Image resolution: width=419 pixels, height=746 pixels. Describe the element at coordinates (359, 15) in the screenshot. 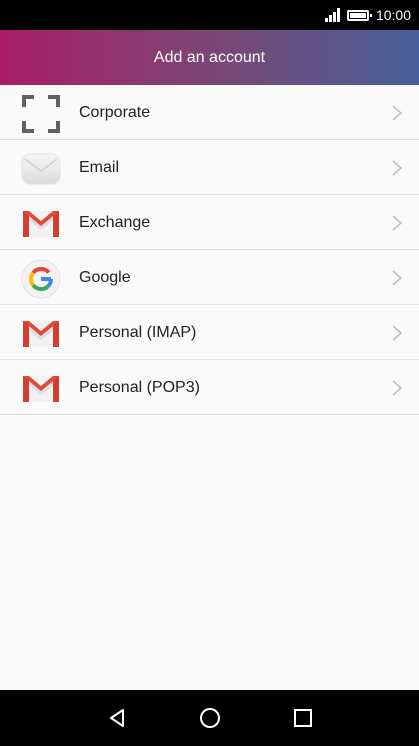

I see `battery-icon` at that location.